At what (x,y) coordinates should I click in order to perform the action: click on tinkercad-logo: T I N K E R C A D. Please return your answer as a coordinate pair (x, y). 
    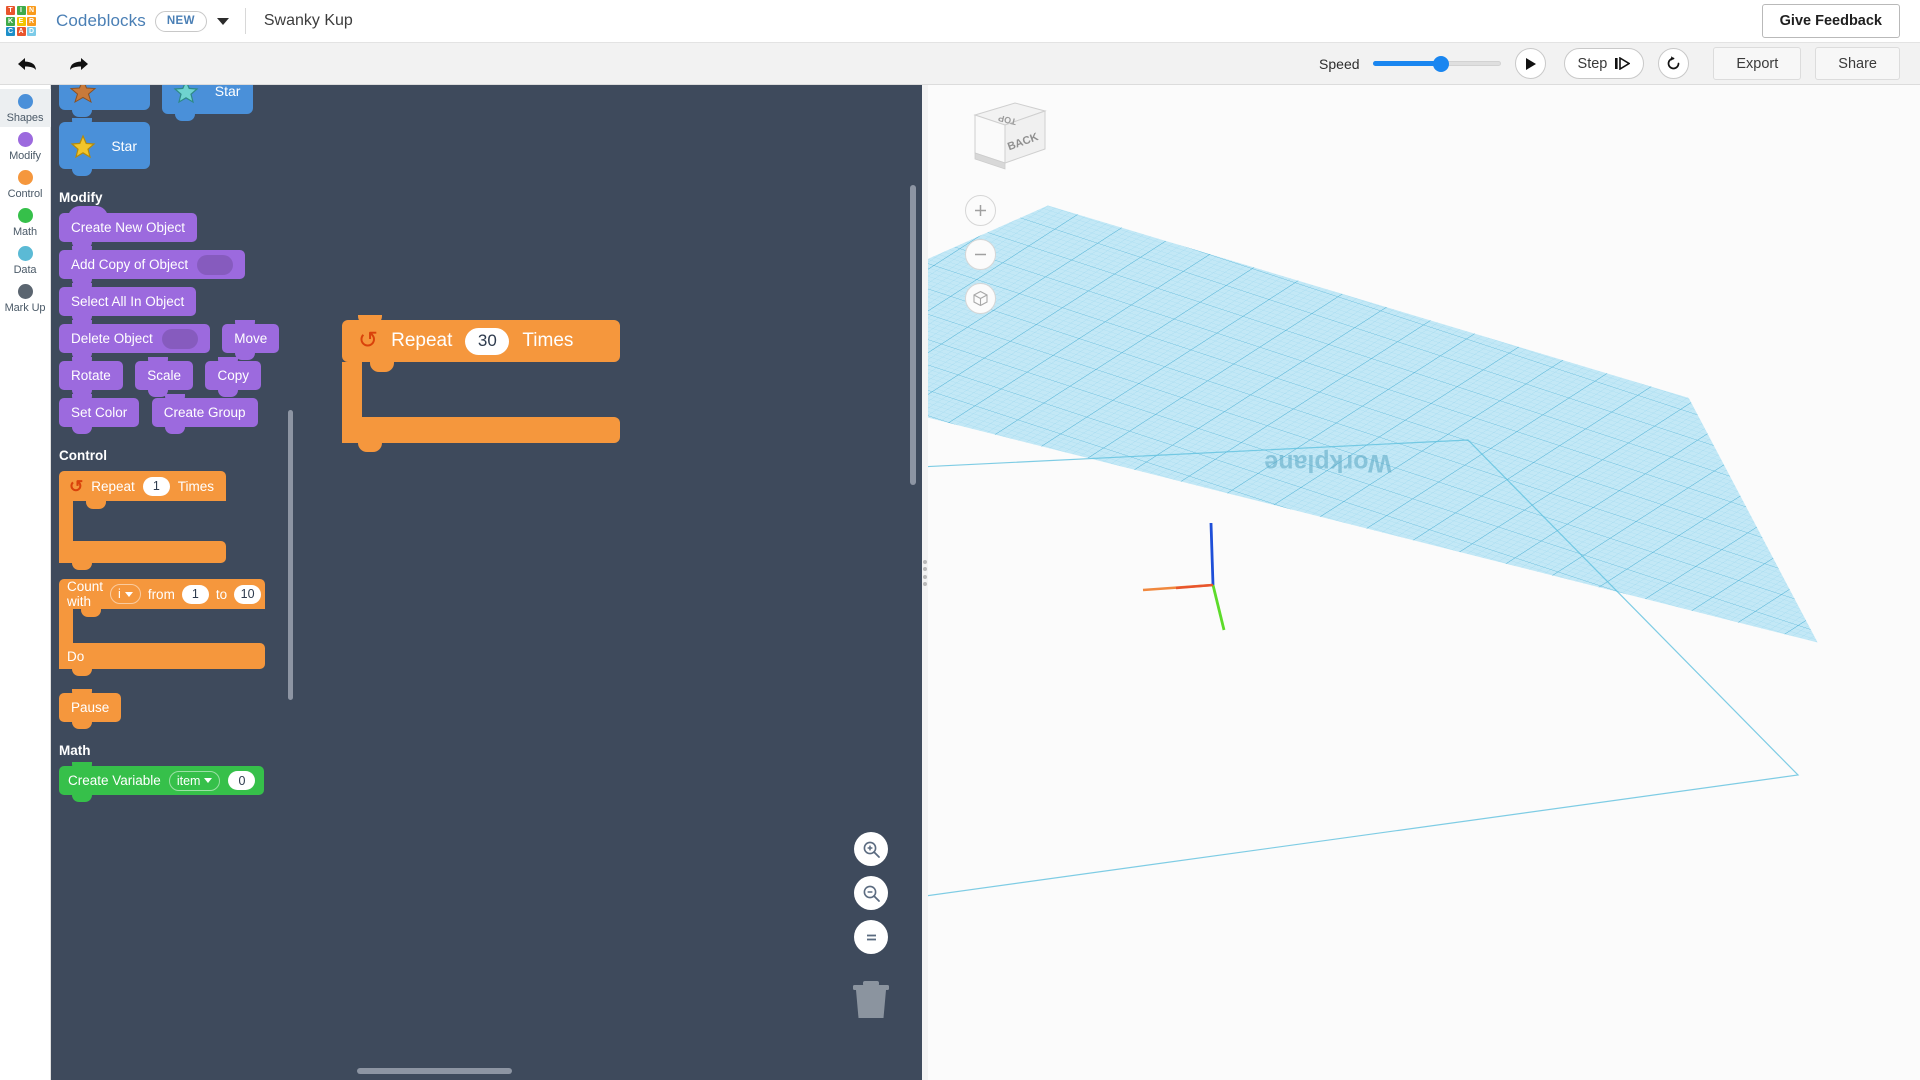
    Looking at the image, I should click on (21, 21).